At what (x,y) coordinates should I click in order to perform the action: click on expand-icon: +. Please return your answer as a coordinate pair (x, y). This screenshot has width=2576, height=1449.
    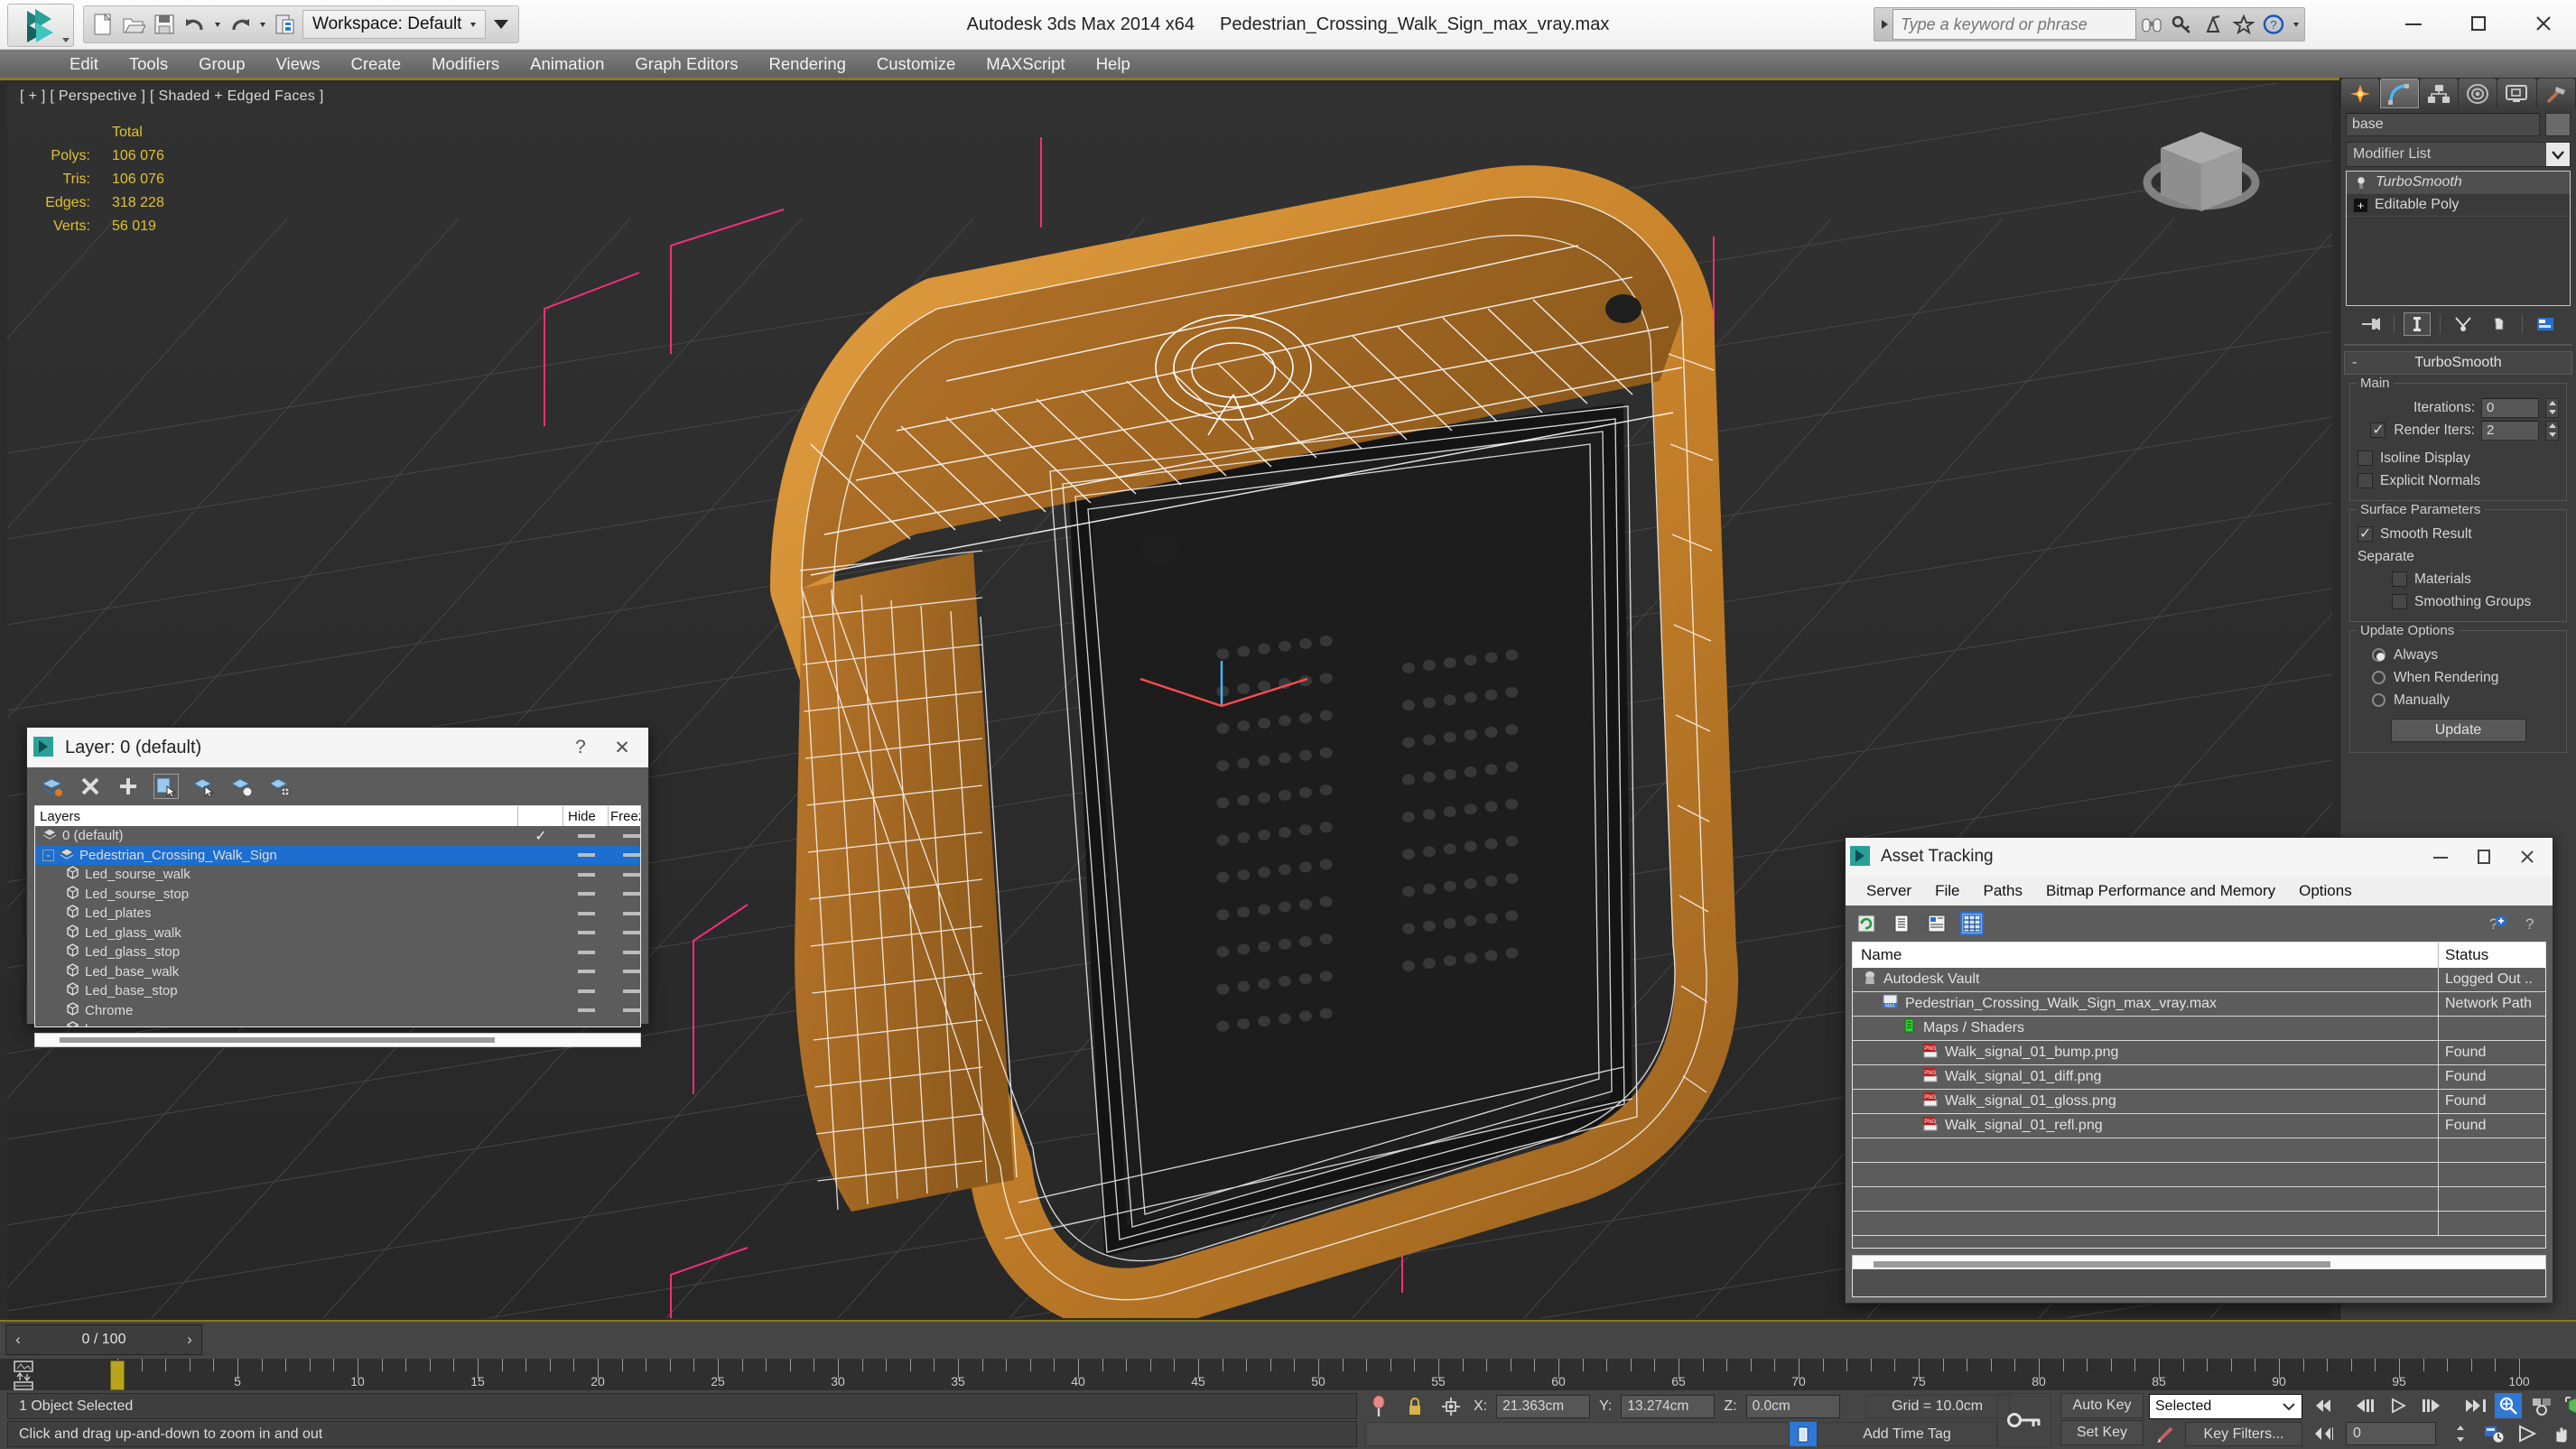
    Looking at the image, I should click on (2360, 205).